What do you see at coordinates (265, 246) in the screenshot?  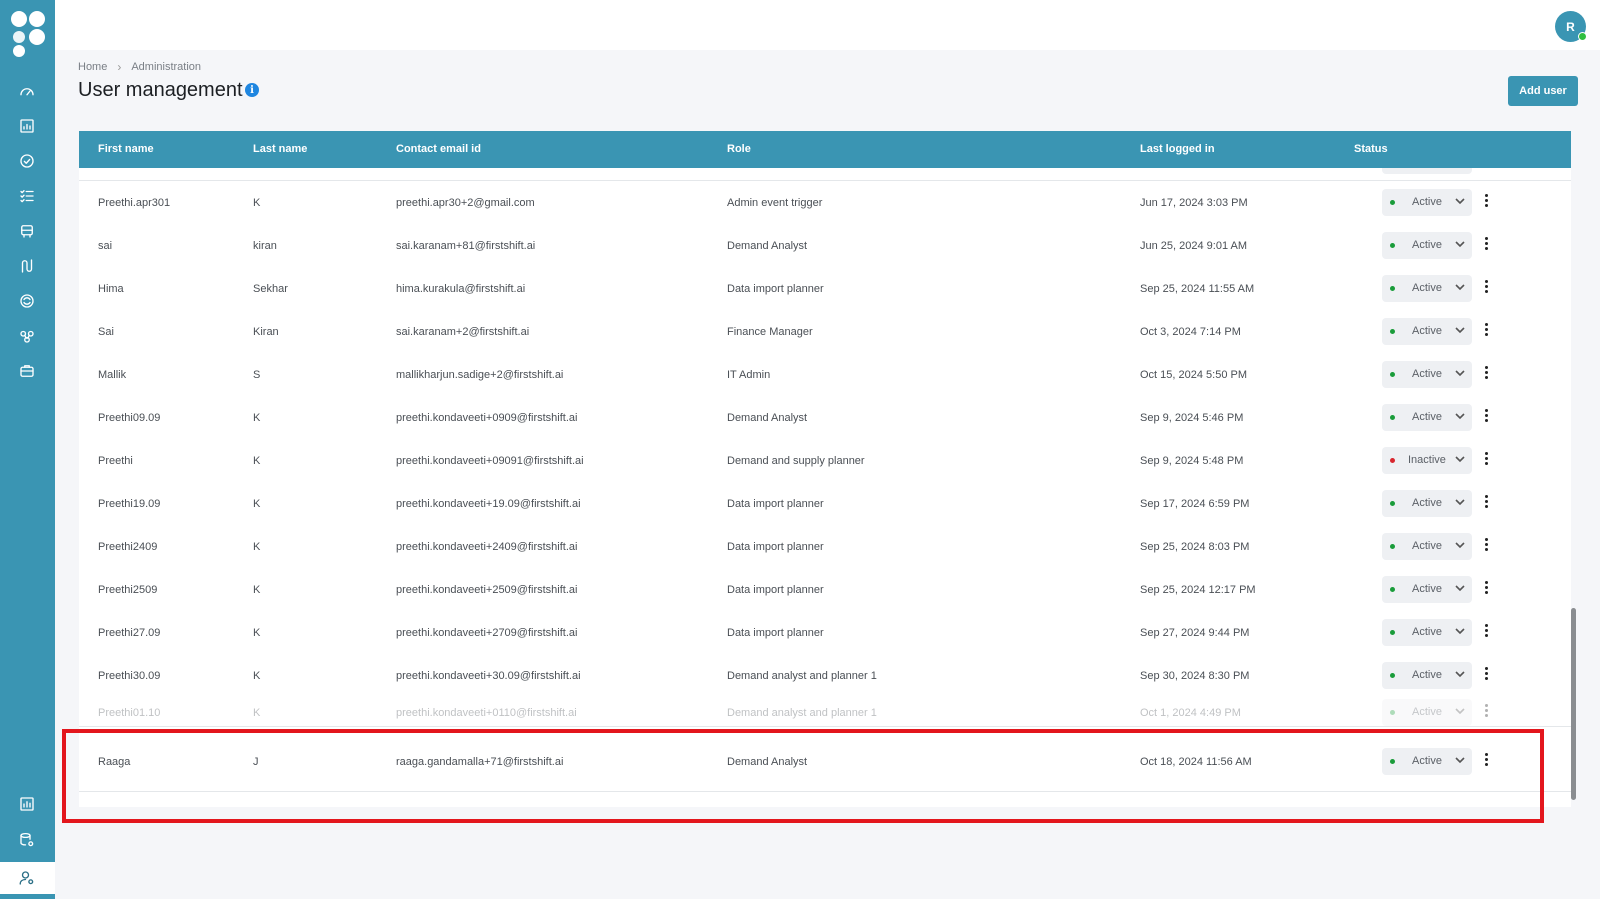 I see `cell-last-name: kiran` at bounding box center [265, 246].